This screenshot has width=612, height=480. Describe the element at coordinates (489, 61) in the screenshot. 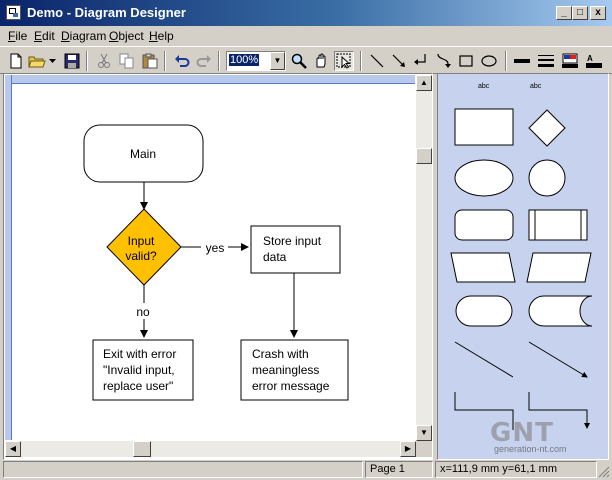

I see `ellipse-icon` at that location.